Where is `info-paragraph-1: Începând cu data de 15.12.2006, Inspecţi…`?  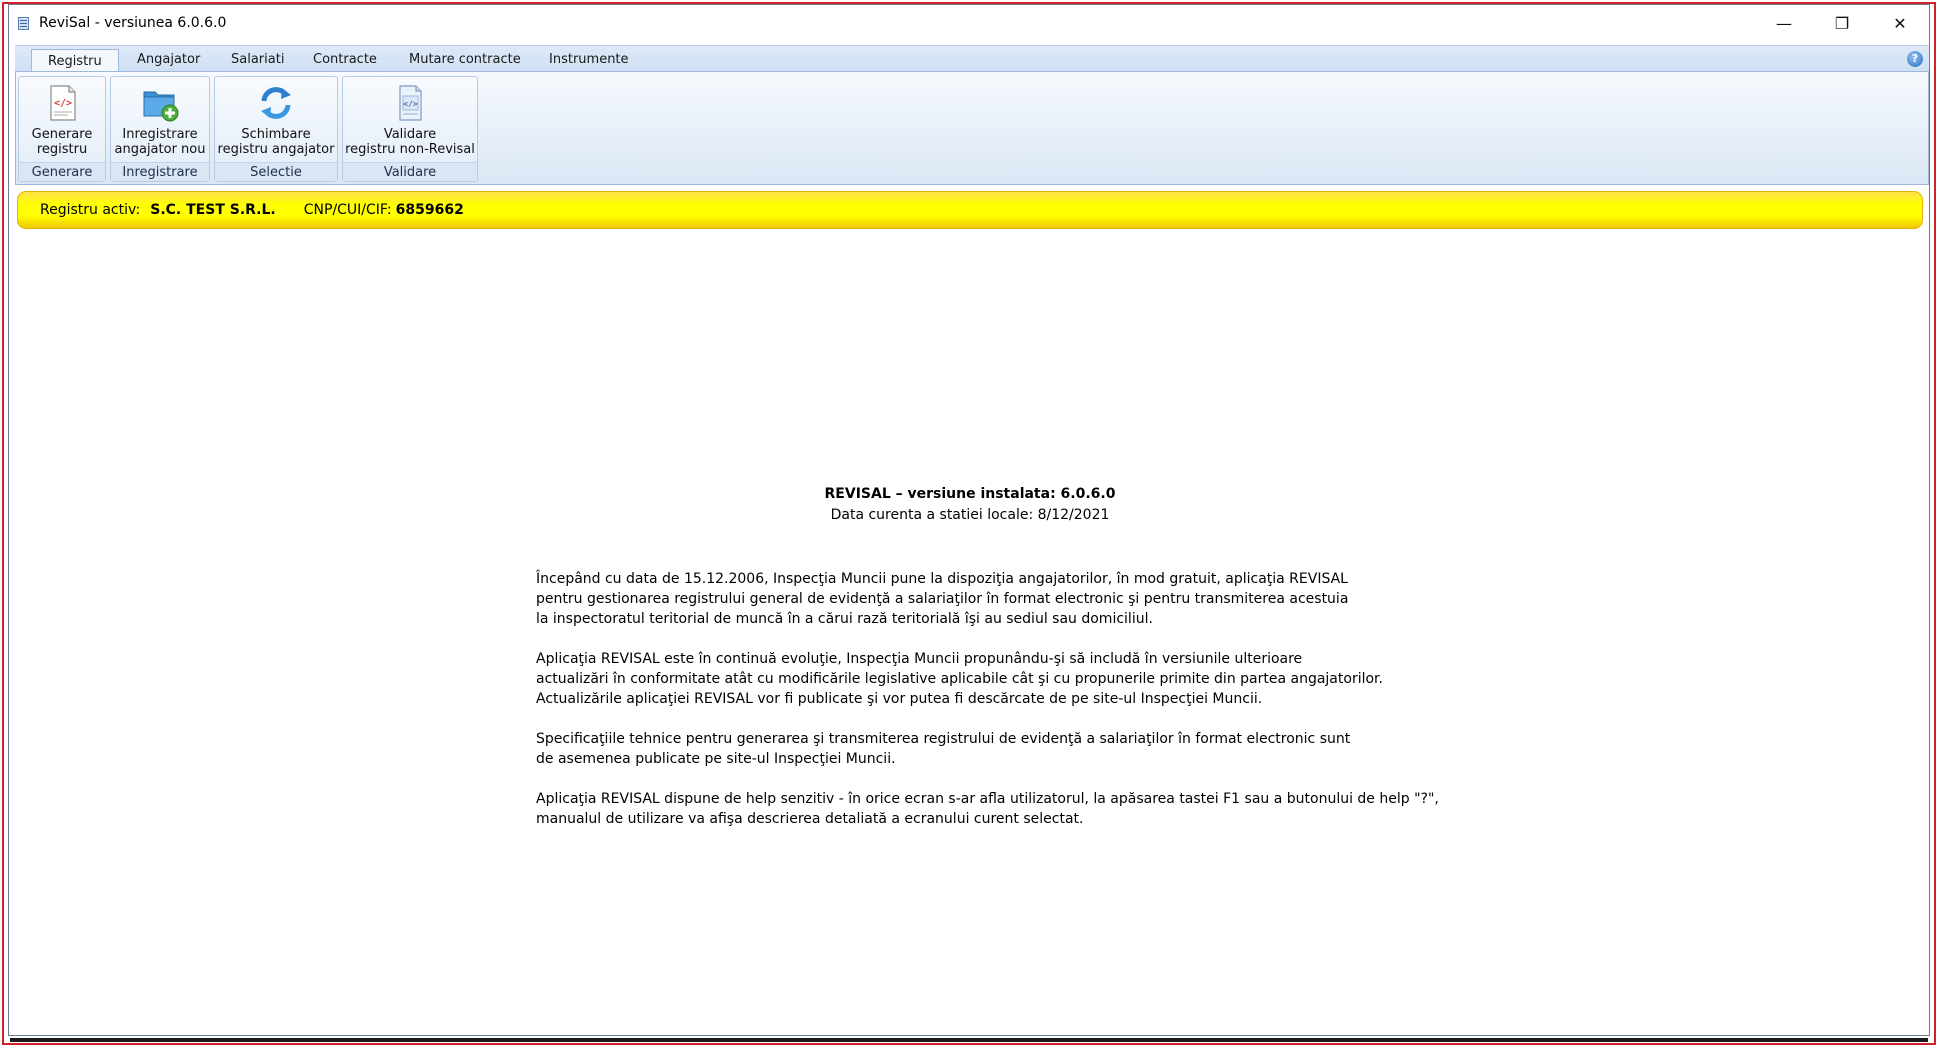
info-paragraph-1: Începând cu data de 15.12.2006, Inspecţi… is located at coordinates (986, 599).